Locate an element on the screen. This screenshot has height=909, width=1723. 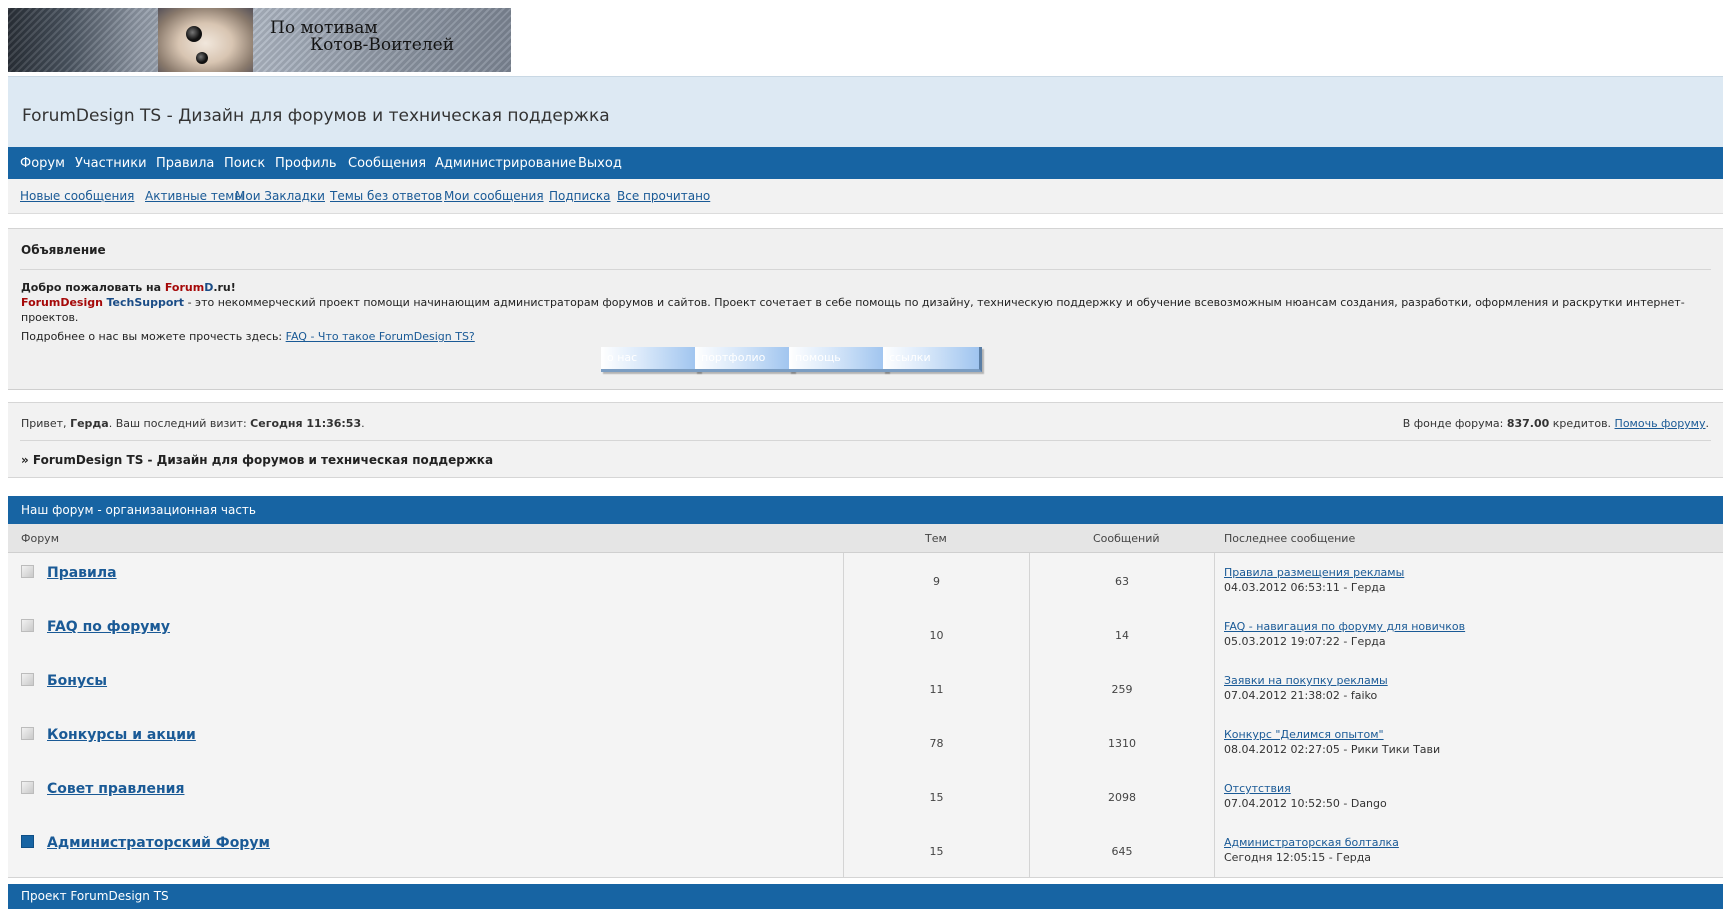
nav-profile: Профиль is located at coordinates (306, 163).